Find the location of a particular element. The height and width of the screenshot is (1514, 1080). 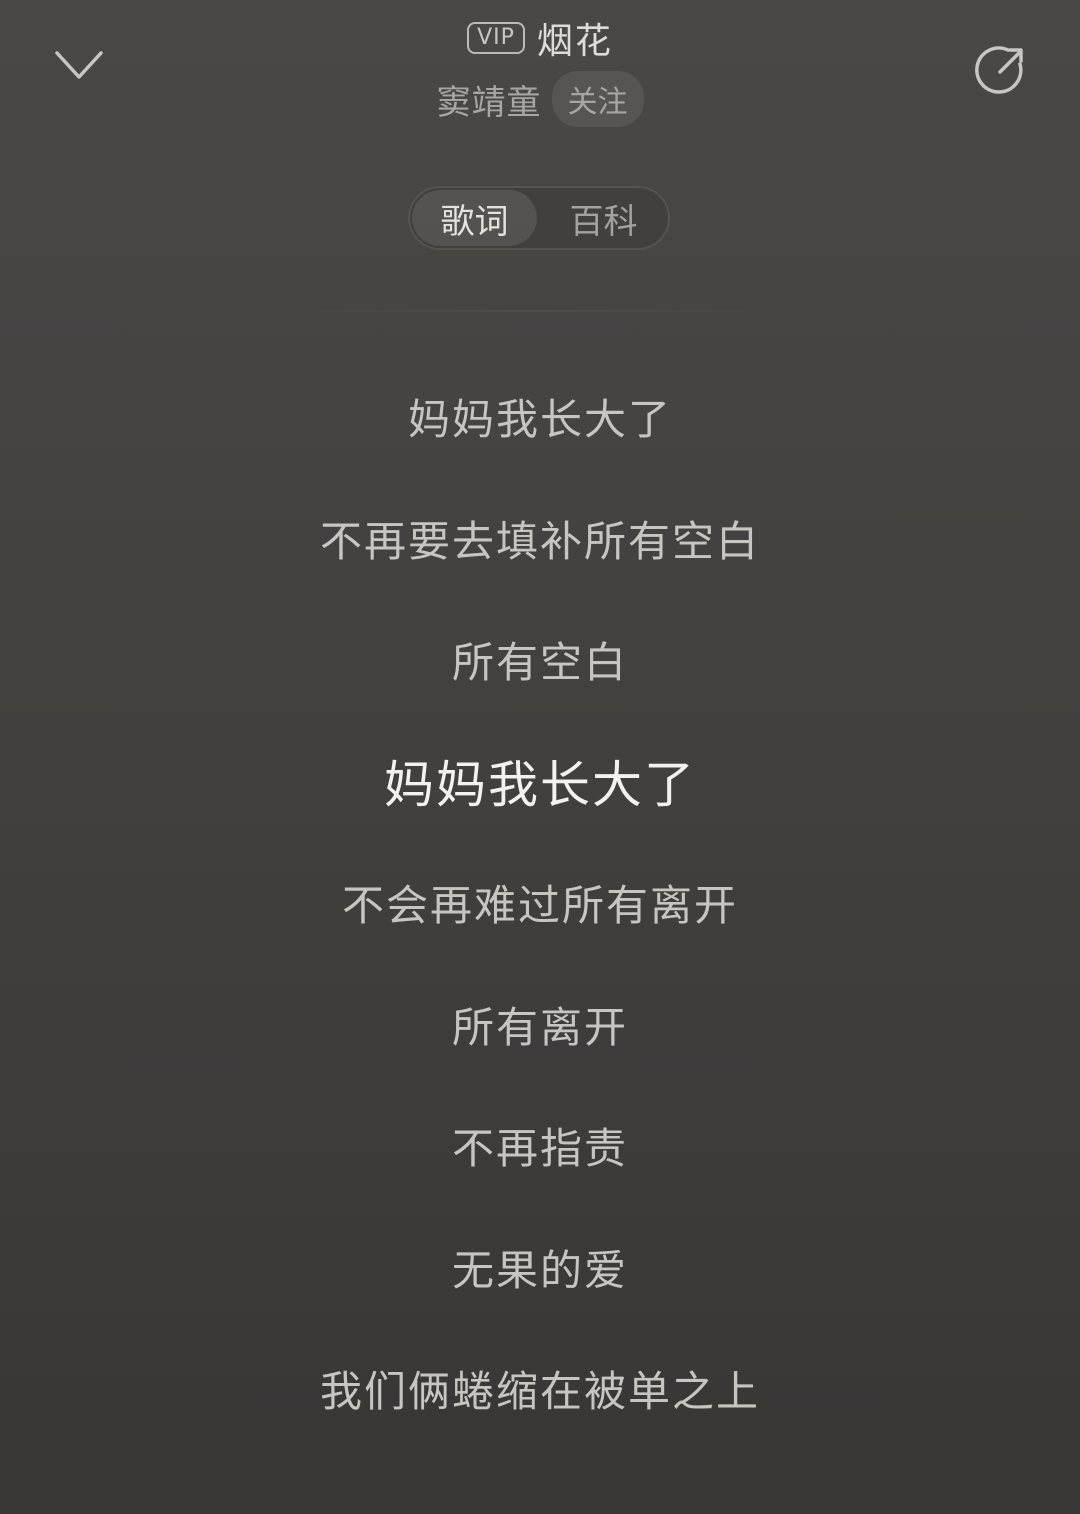

current-lyric-line: 妈妈我长大了 is located at coordinates (540, 782).